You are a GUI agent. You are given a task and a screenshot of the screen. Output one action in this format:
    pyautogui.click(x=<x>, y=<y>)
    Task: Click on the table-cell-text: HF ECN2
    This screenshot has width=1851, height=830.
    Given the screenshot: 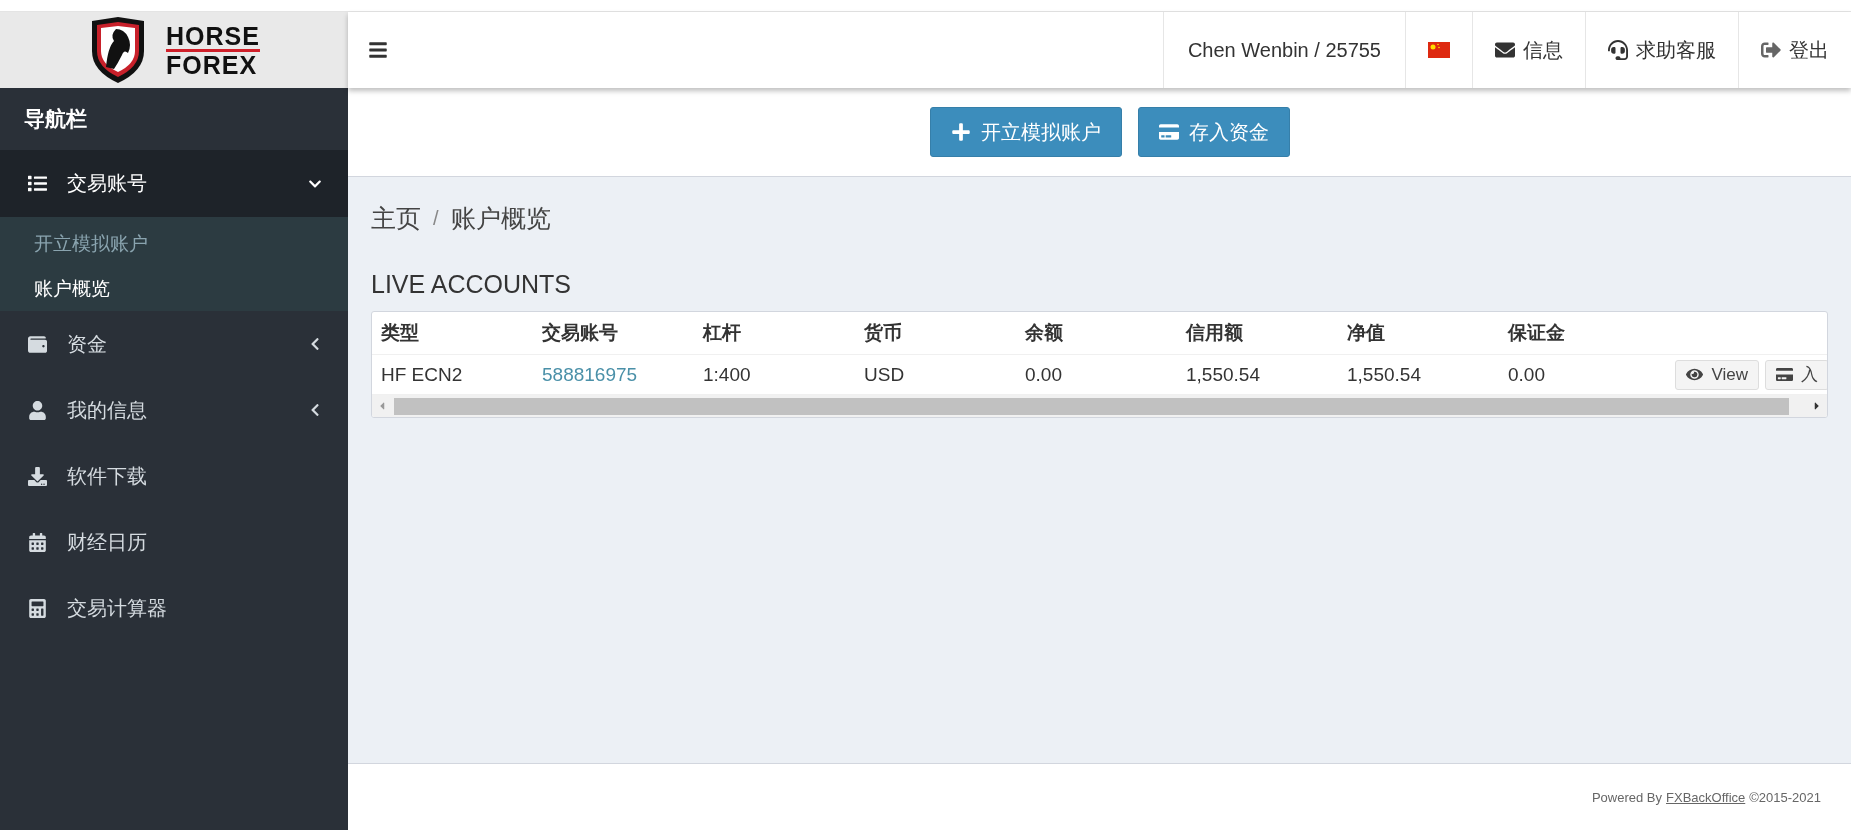 What is the action you would take?
    pyautogui.click(x=422, y=374)
    